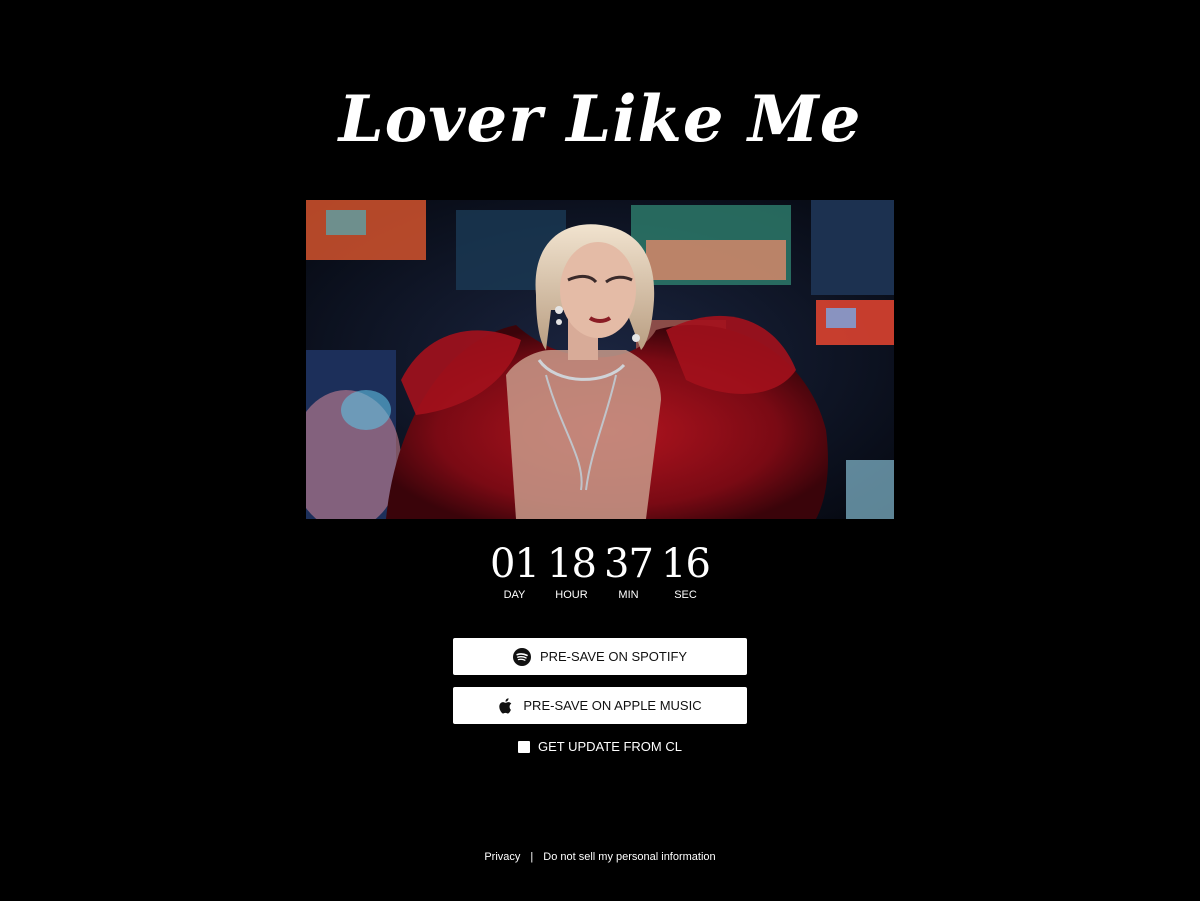  I want to click on countdown-value: 18, so click(572, 564).